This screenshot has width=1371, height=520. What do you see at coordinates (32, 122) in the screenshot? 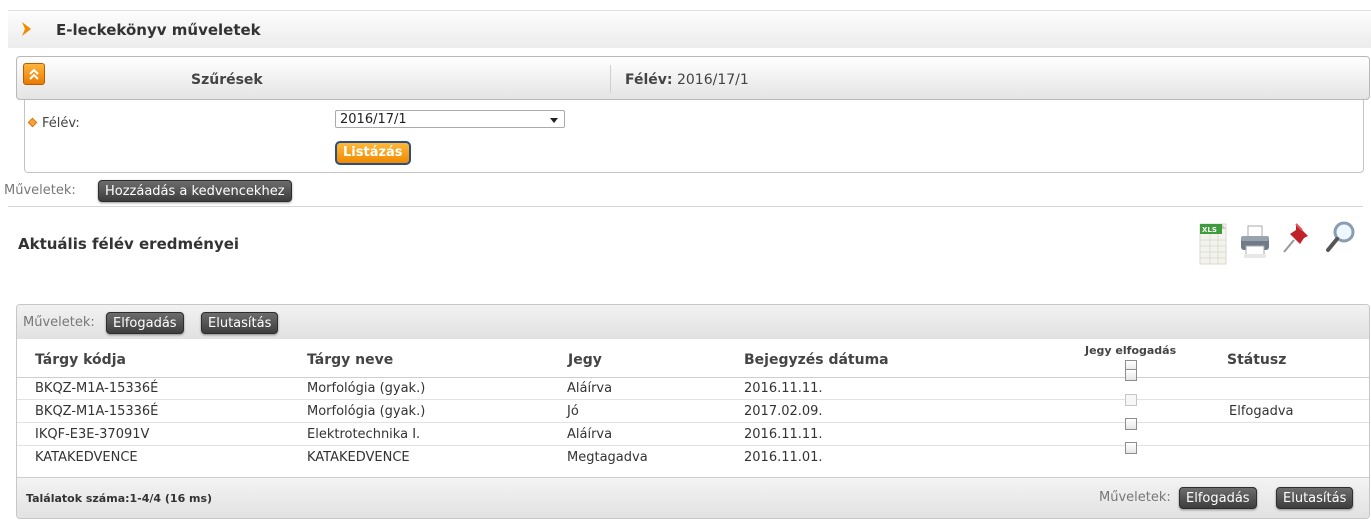
I see `required-diamond-icon` at bounding box center [32, 122].